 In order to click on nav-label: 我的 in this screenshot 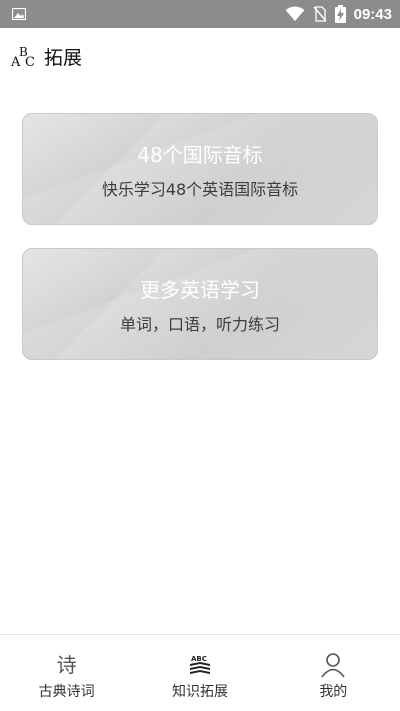, I will do `click(333, 692)`.